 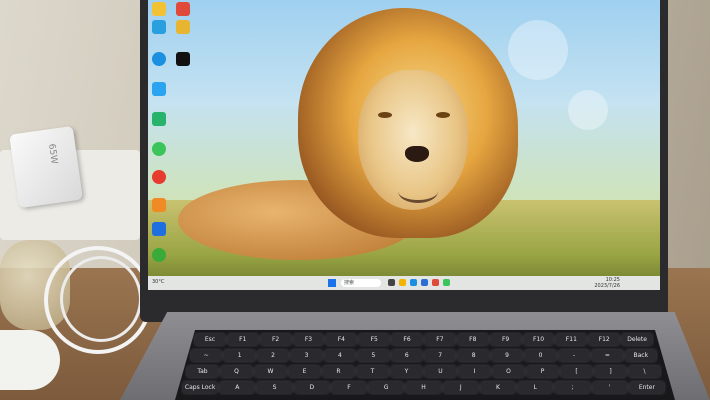 I want to click on key-2-13: \, so click(x=644, y=371).